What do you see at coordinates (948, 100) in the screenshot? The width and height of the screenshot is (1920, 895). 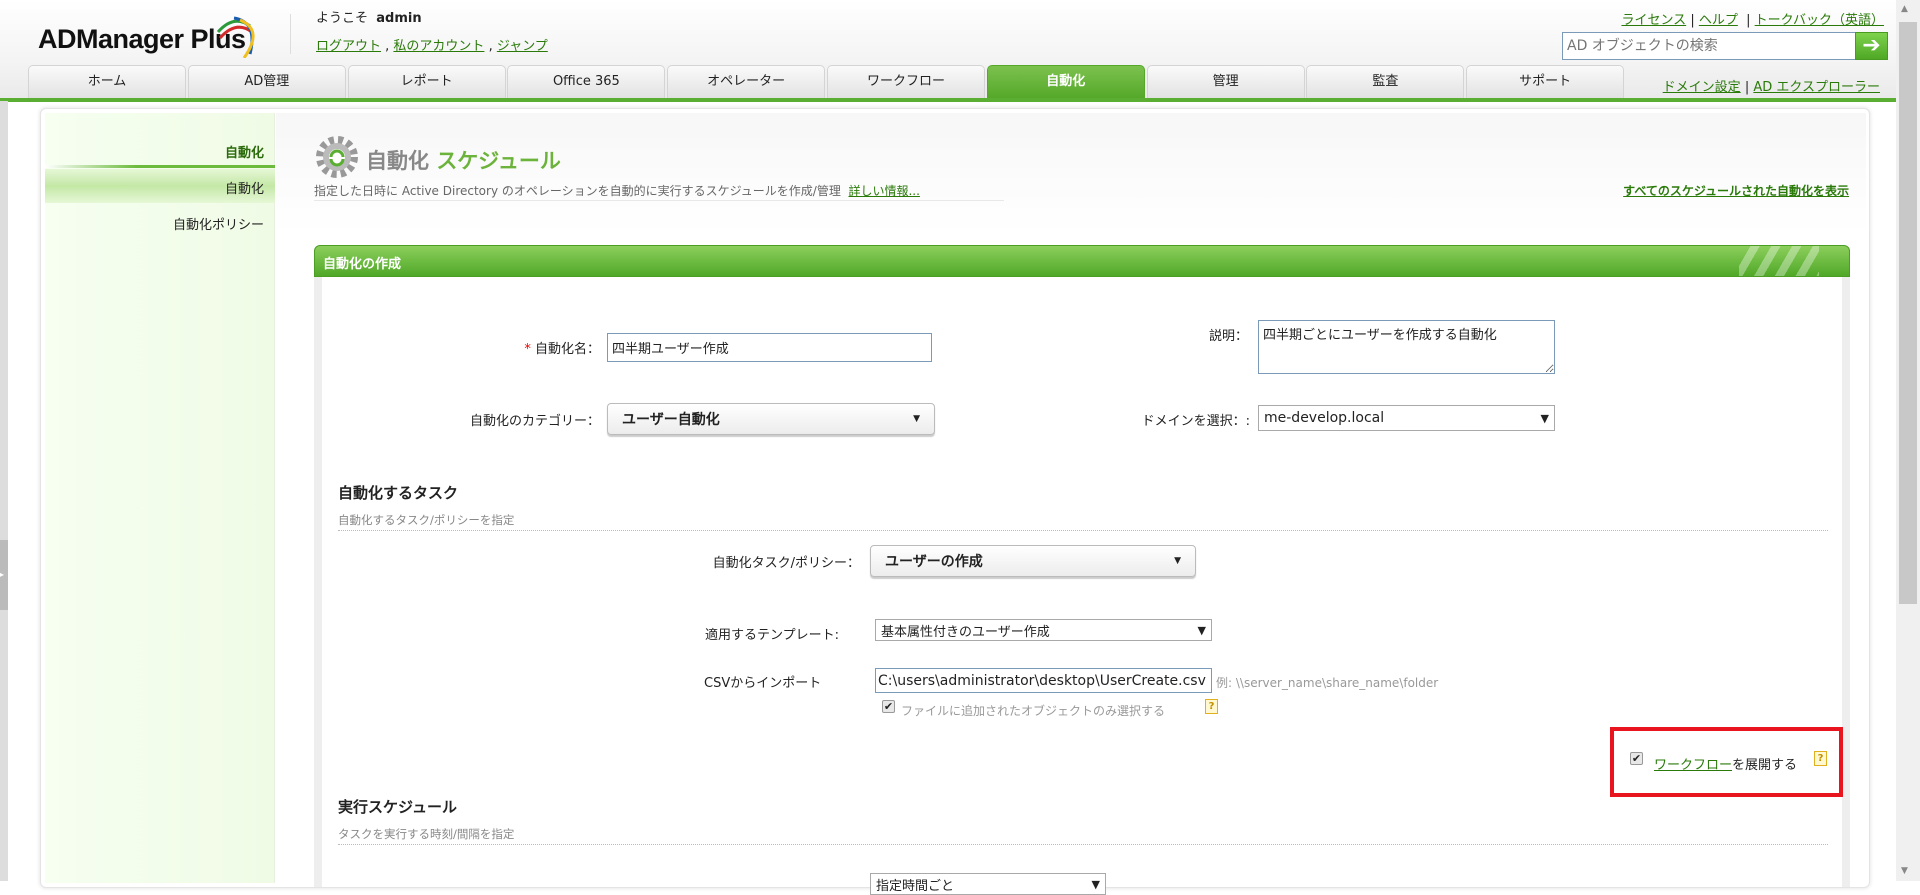 I see `tab-underline` at bounding box center [948, 100].